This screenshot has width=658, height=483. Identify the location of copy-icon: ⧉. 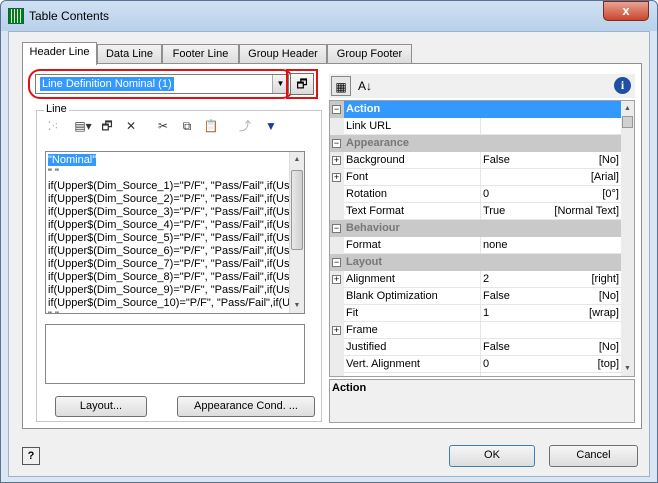
(187, 126).